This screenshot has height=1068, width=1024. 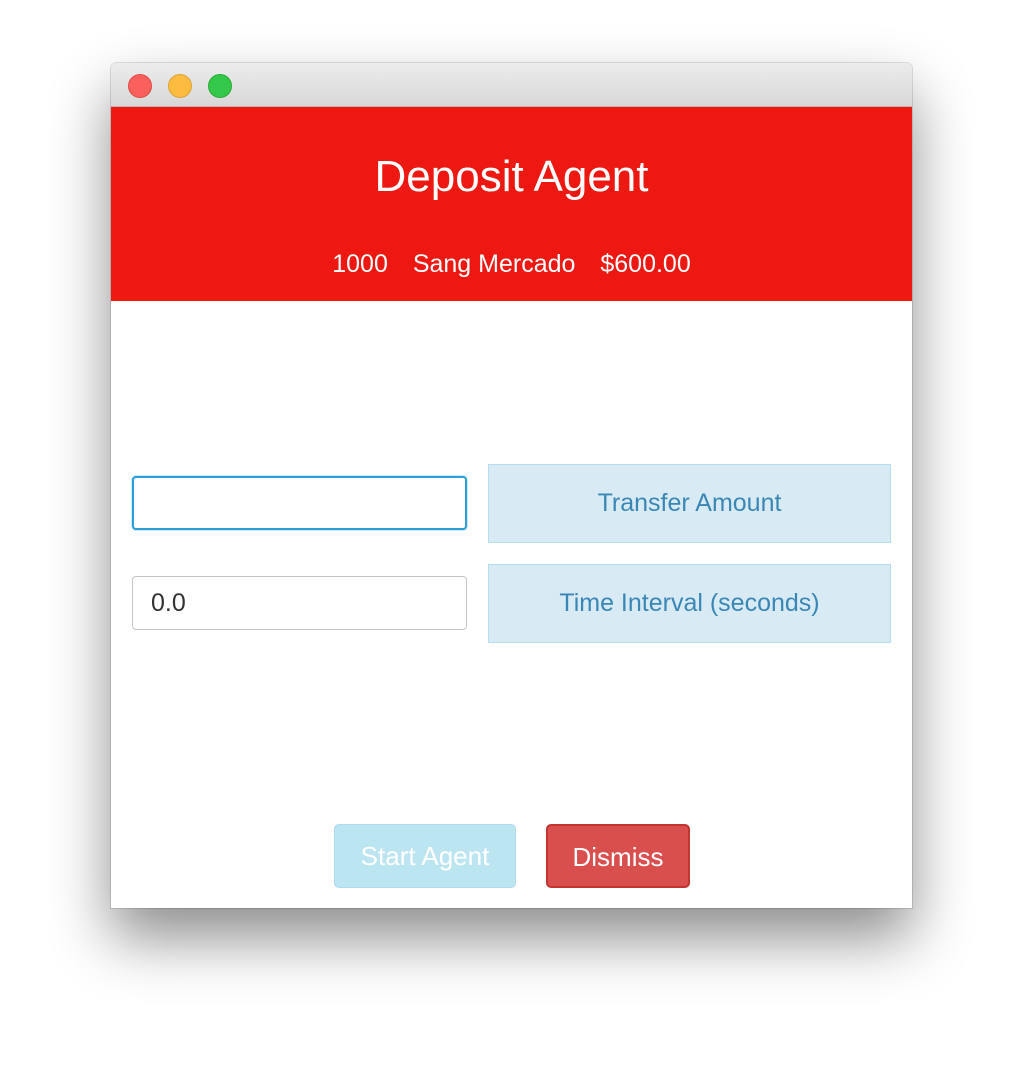 What do you see at coordinates (618, 856) in the screenshot?
I see `dismiss-button: Dismiss` at bounding box center [618, 856].